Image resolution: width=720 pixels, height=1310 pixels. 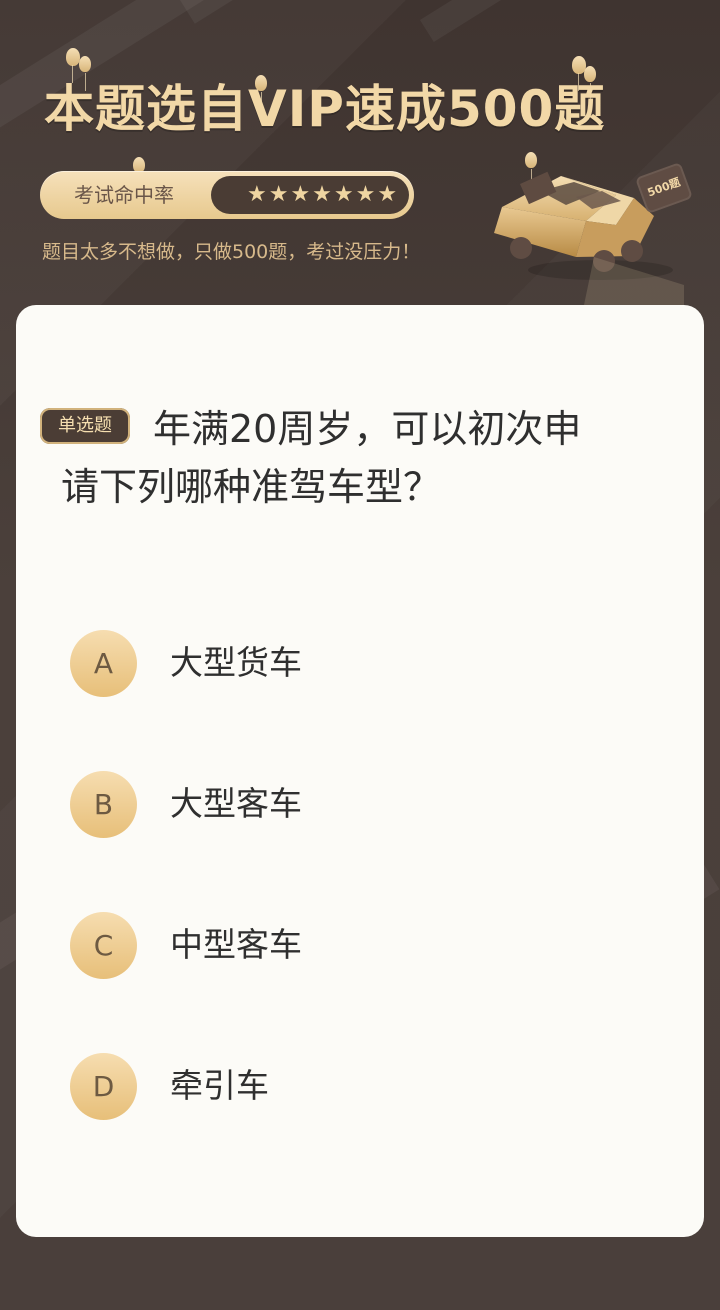 I want to click on hit-rate-bar: 考试命中率 ★★★★★★★, so click(x=227, y=195).